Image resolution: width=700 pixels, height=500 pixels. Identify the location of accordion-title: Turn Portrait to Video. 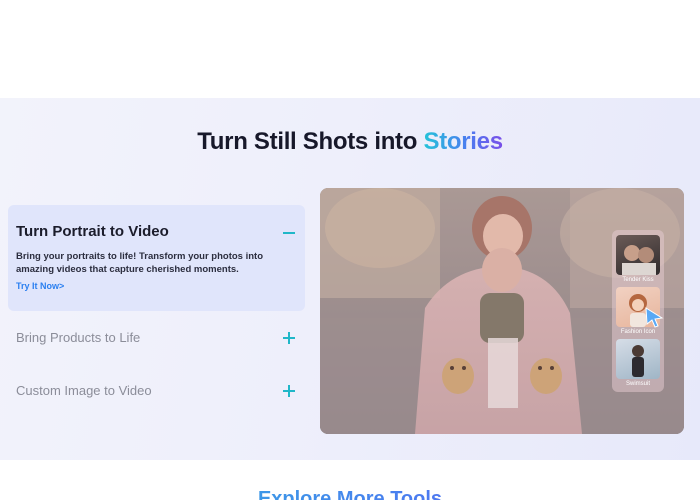
(92, 231).